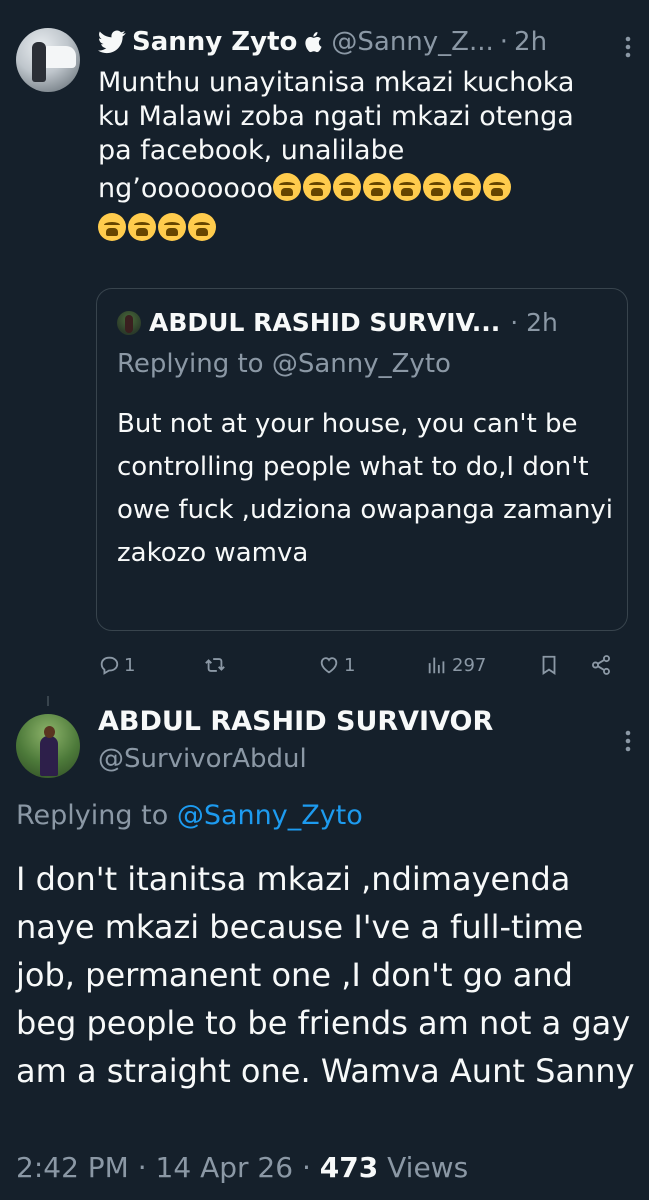 The image size is (649, 1200). I want to click on retweet-button, so click(217, 665).